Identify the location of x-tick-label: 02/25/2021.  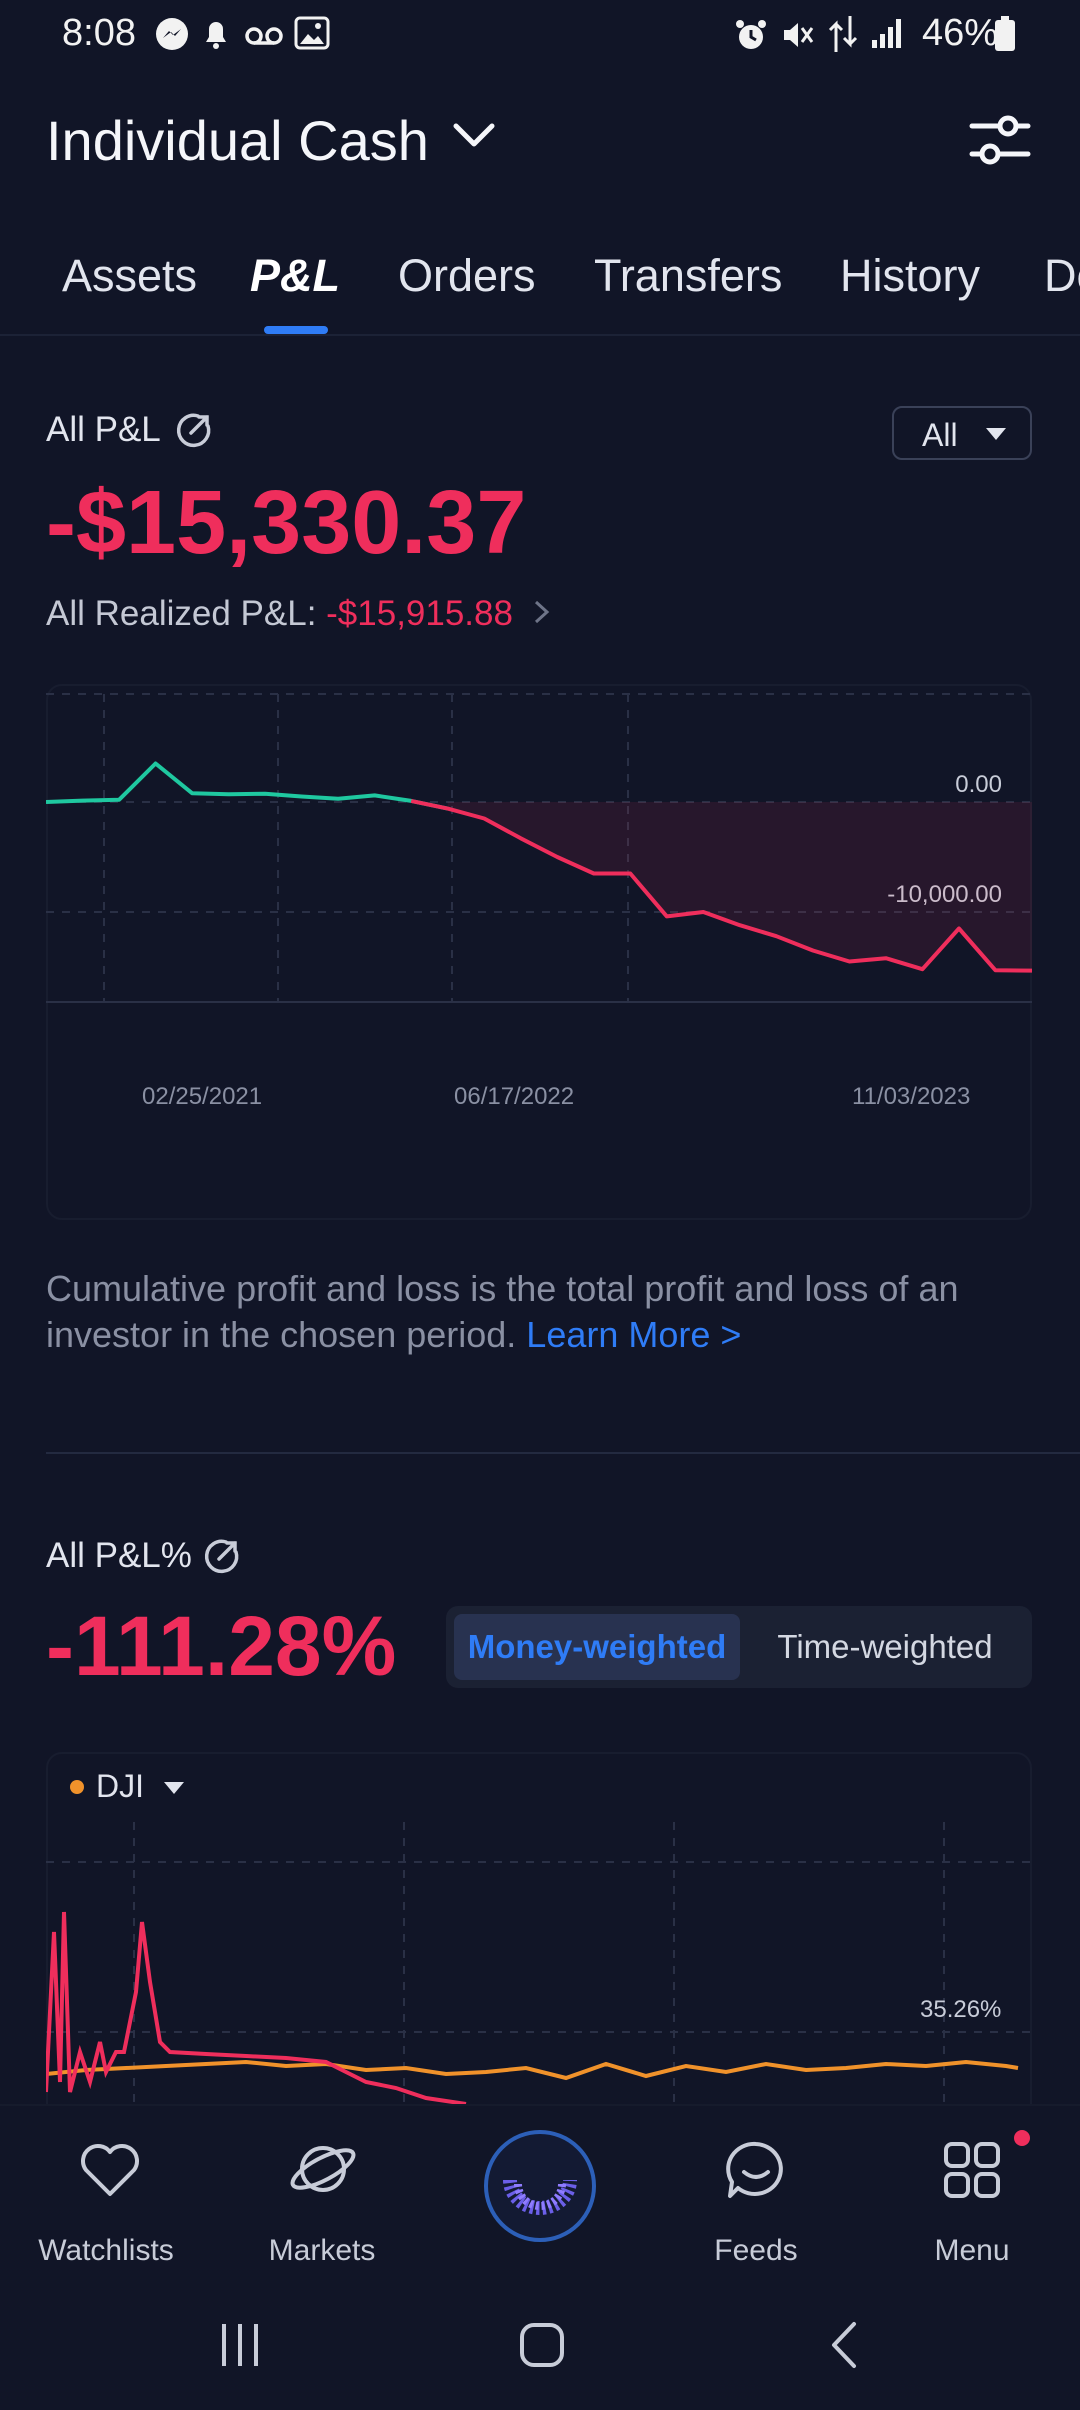
(202, 1096).